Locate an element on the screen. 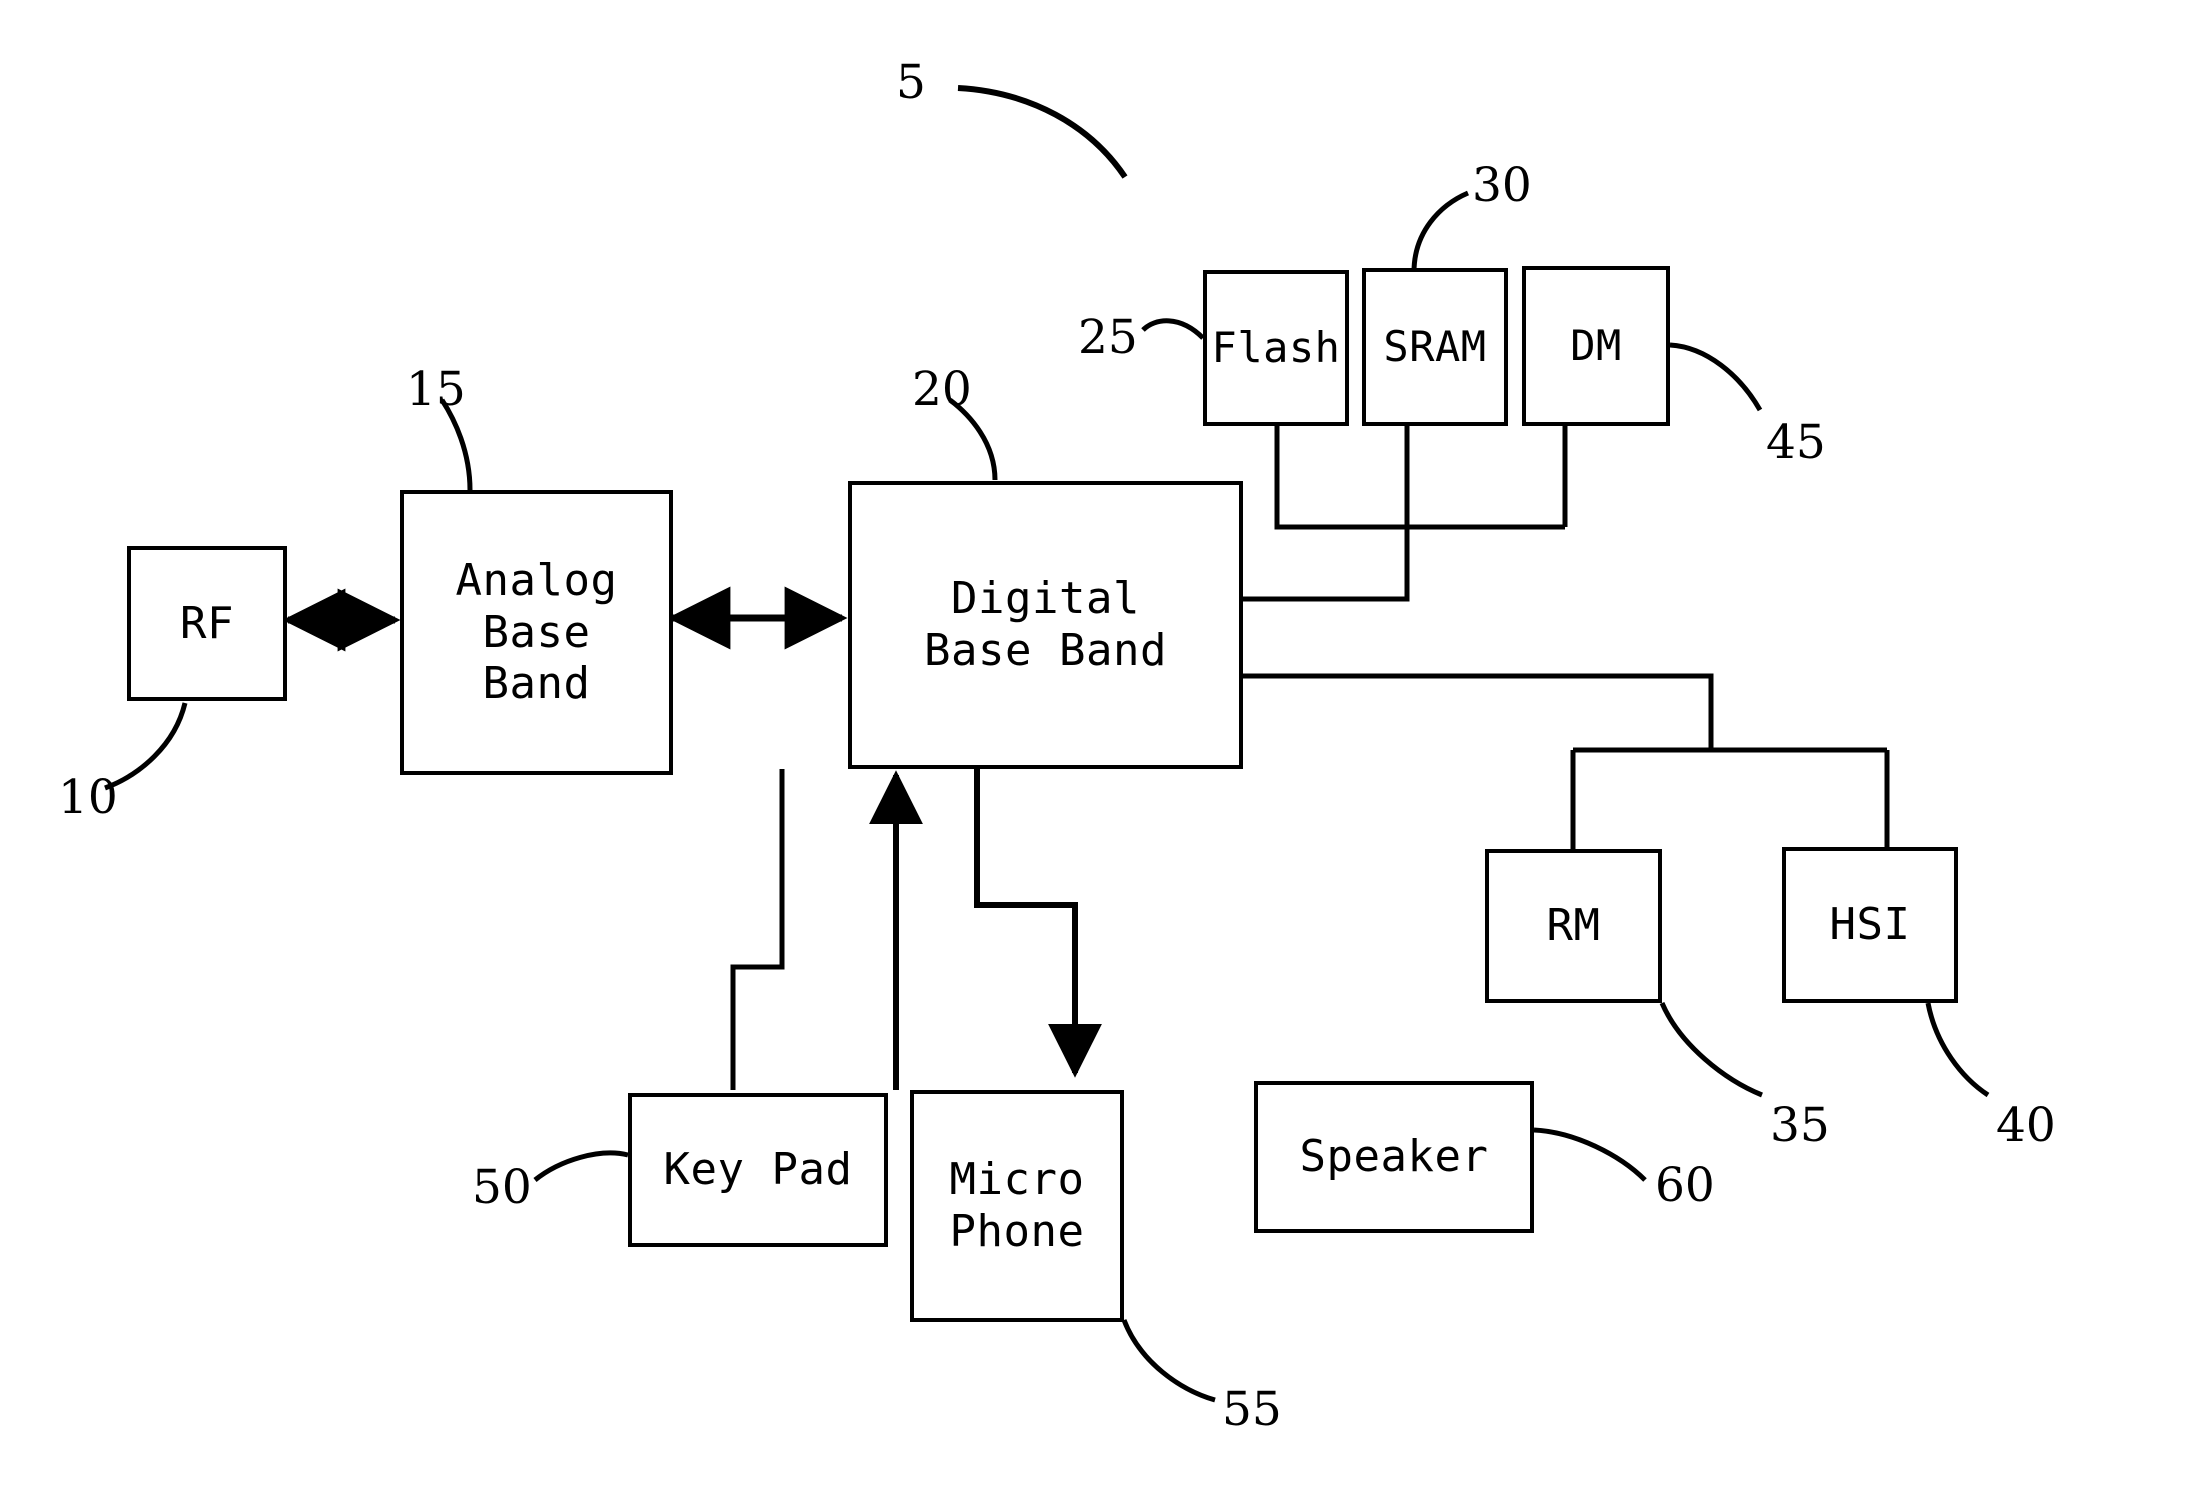  block-flash: Flash is located at coordinates (1276, 348).